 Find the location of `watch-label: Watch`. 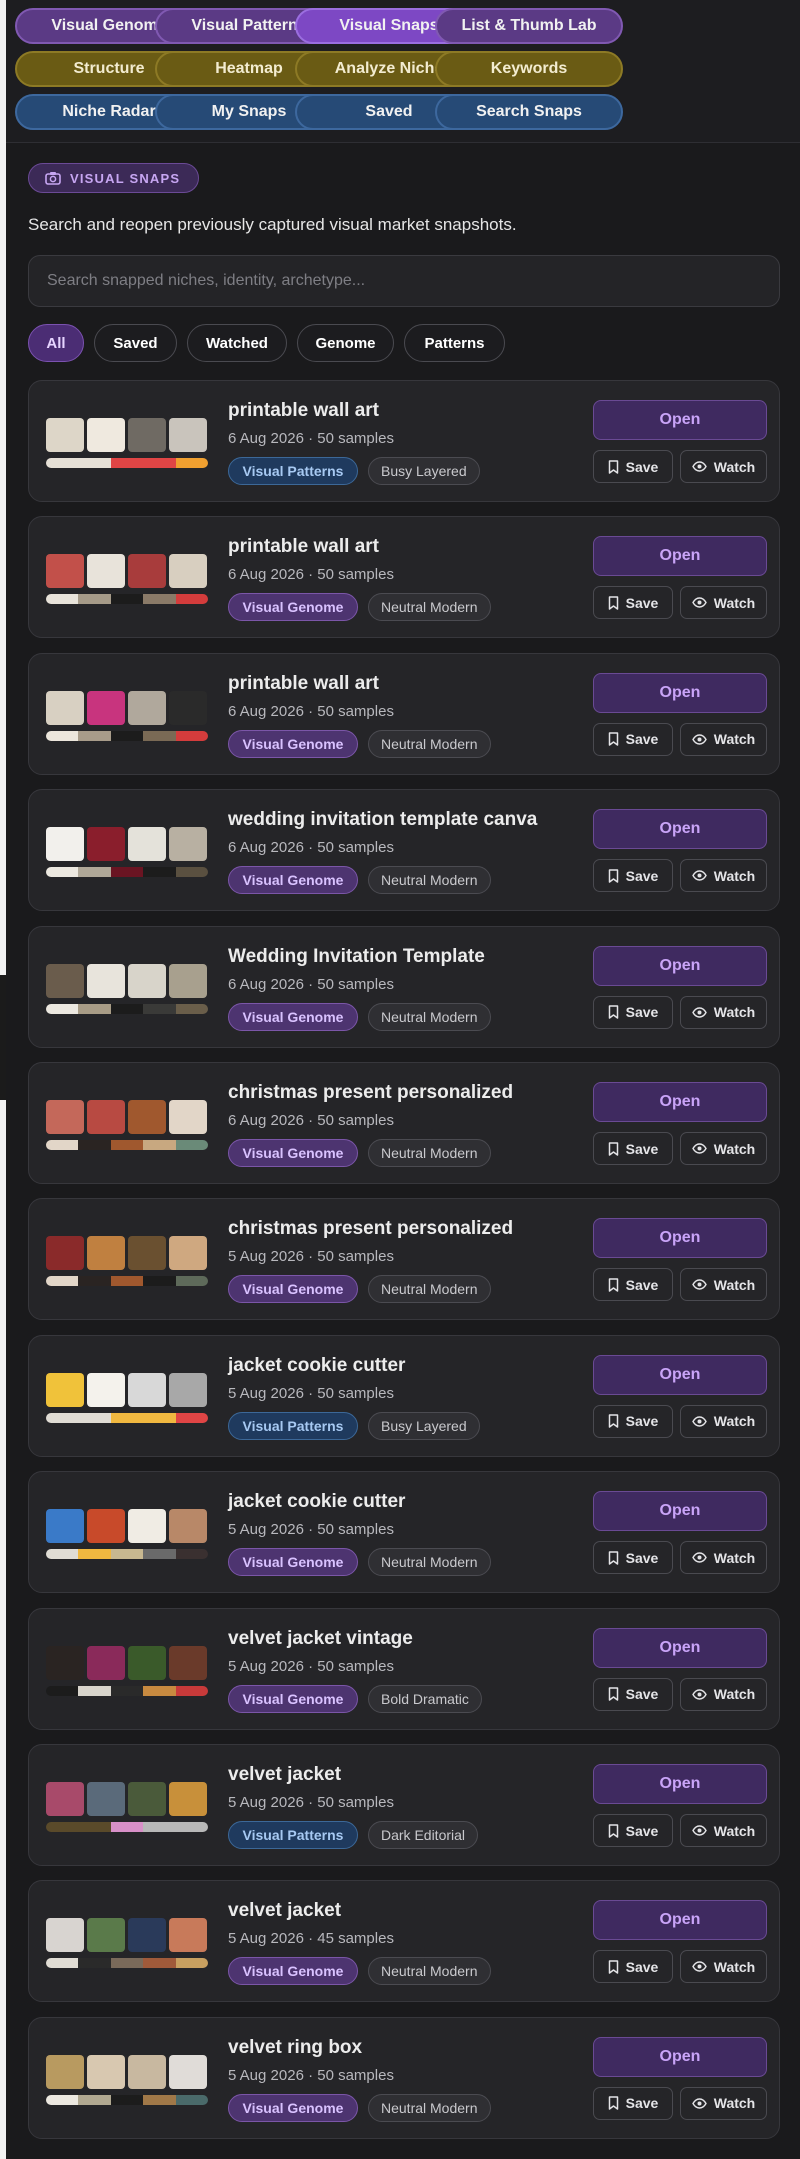

watch-label: Watch is located at coordinates (734, 602).